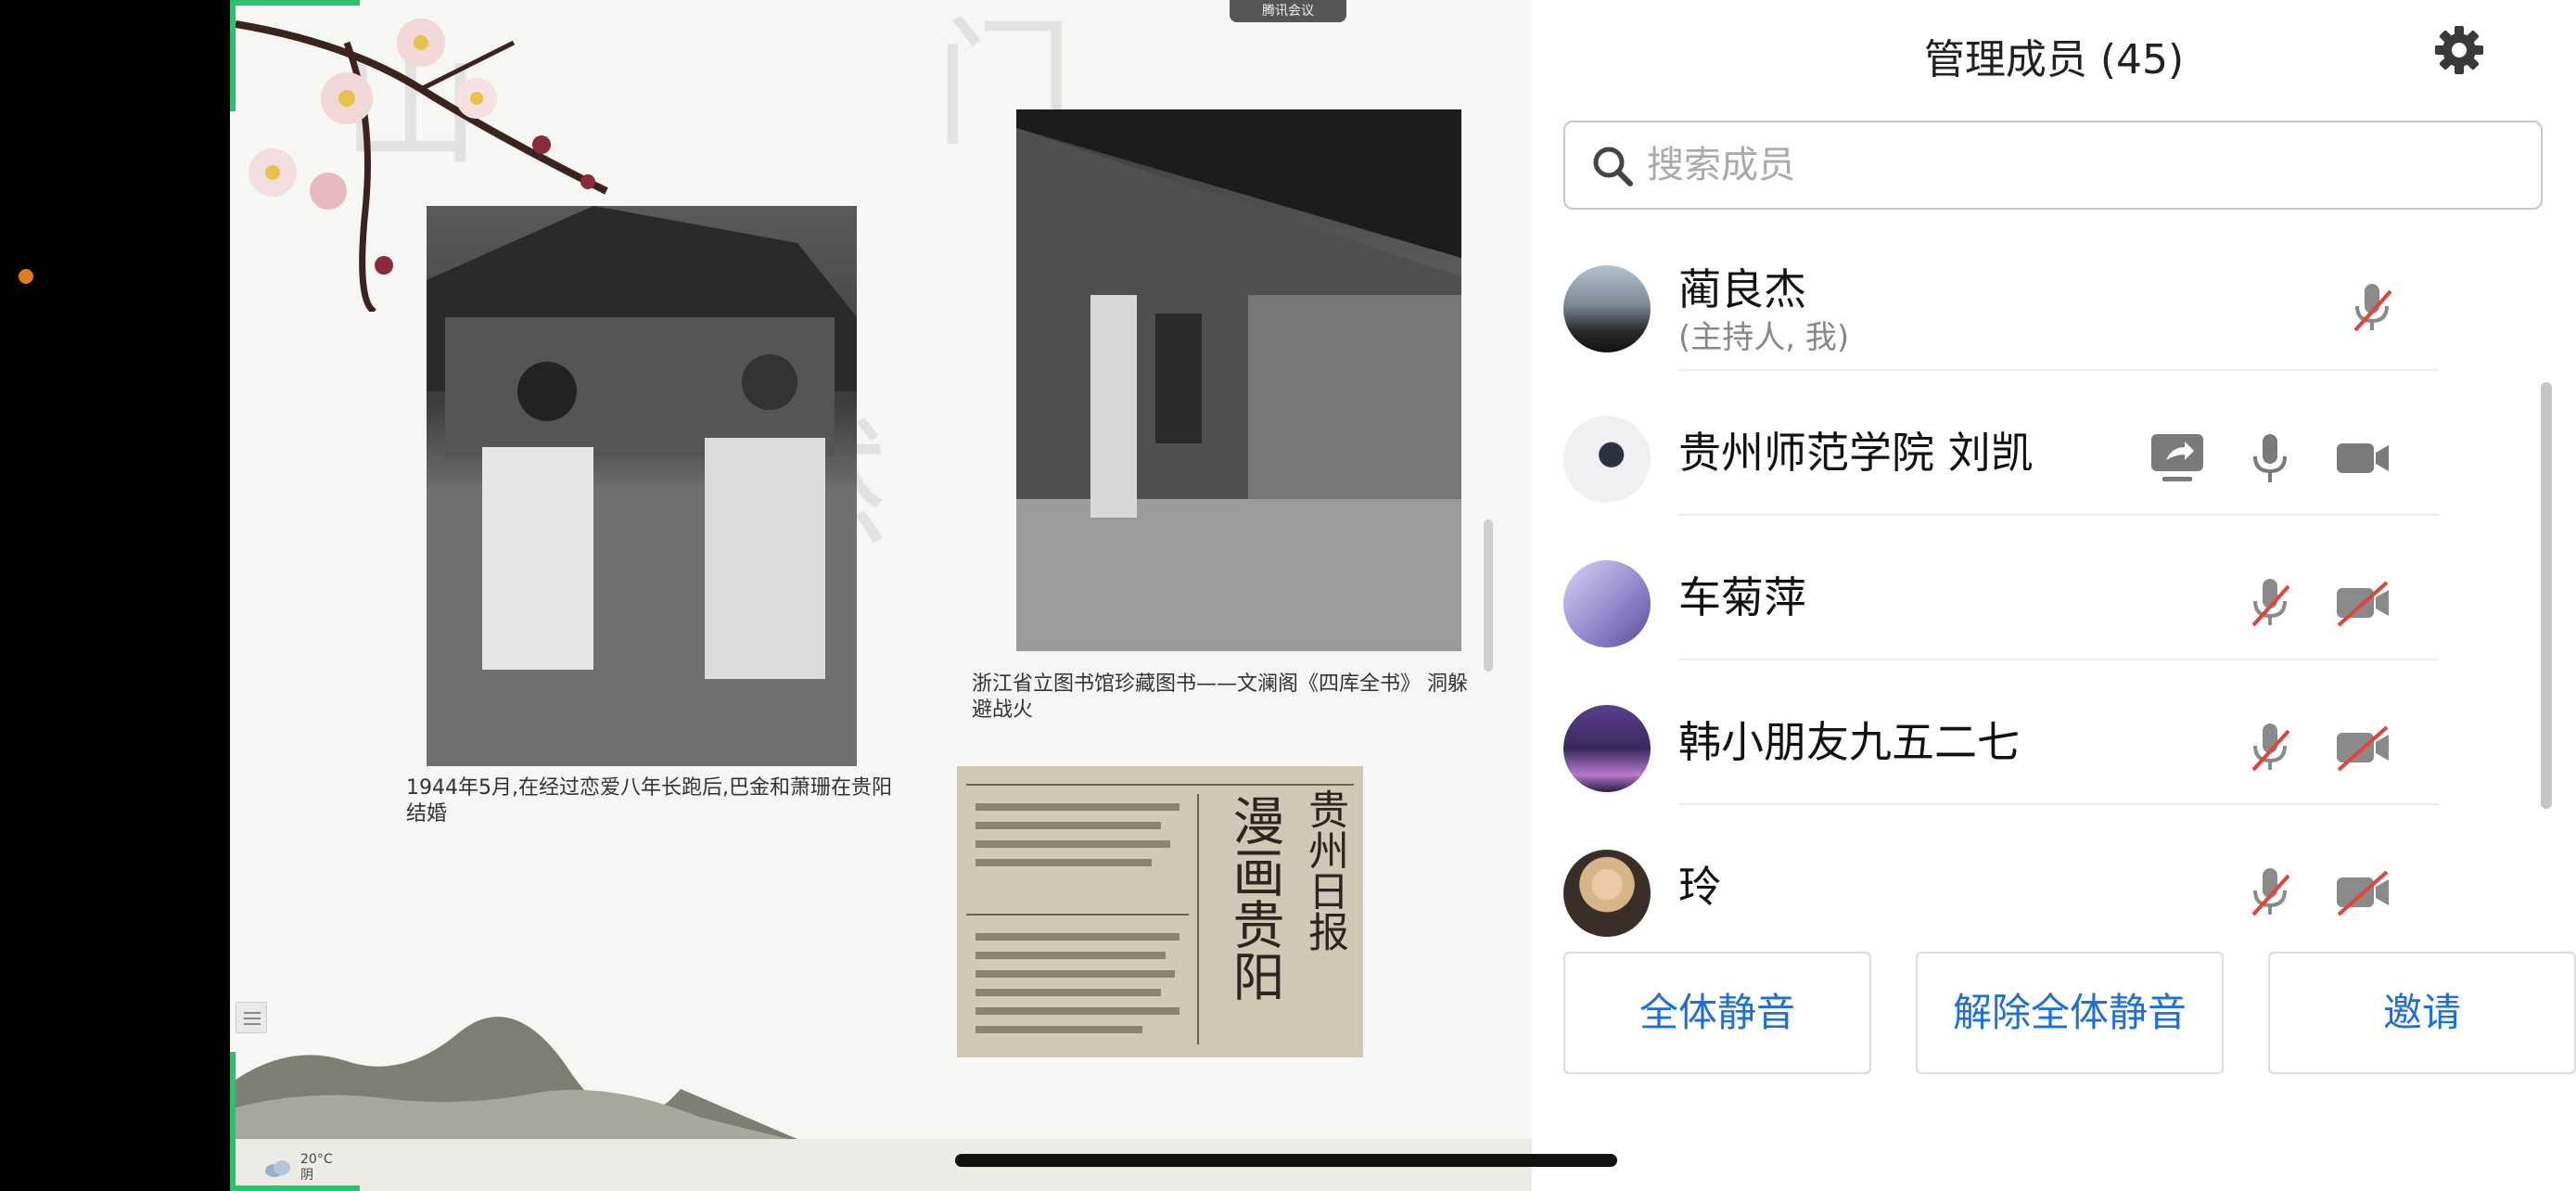 The height and width of the screenshot is (1191, 2576). Describe the element at coordinates (277, 1168) in the screenshot. I see `cloud-icon` at that location.